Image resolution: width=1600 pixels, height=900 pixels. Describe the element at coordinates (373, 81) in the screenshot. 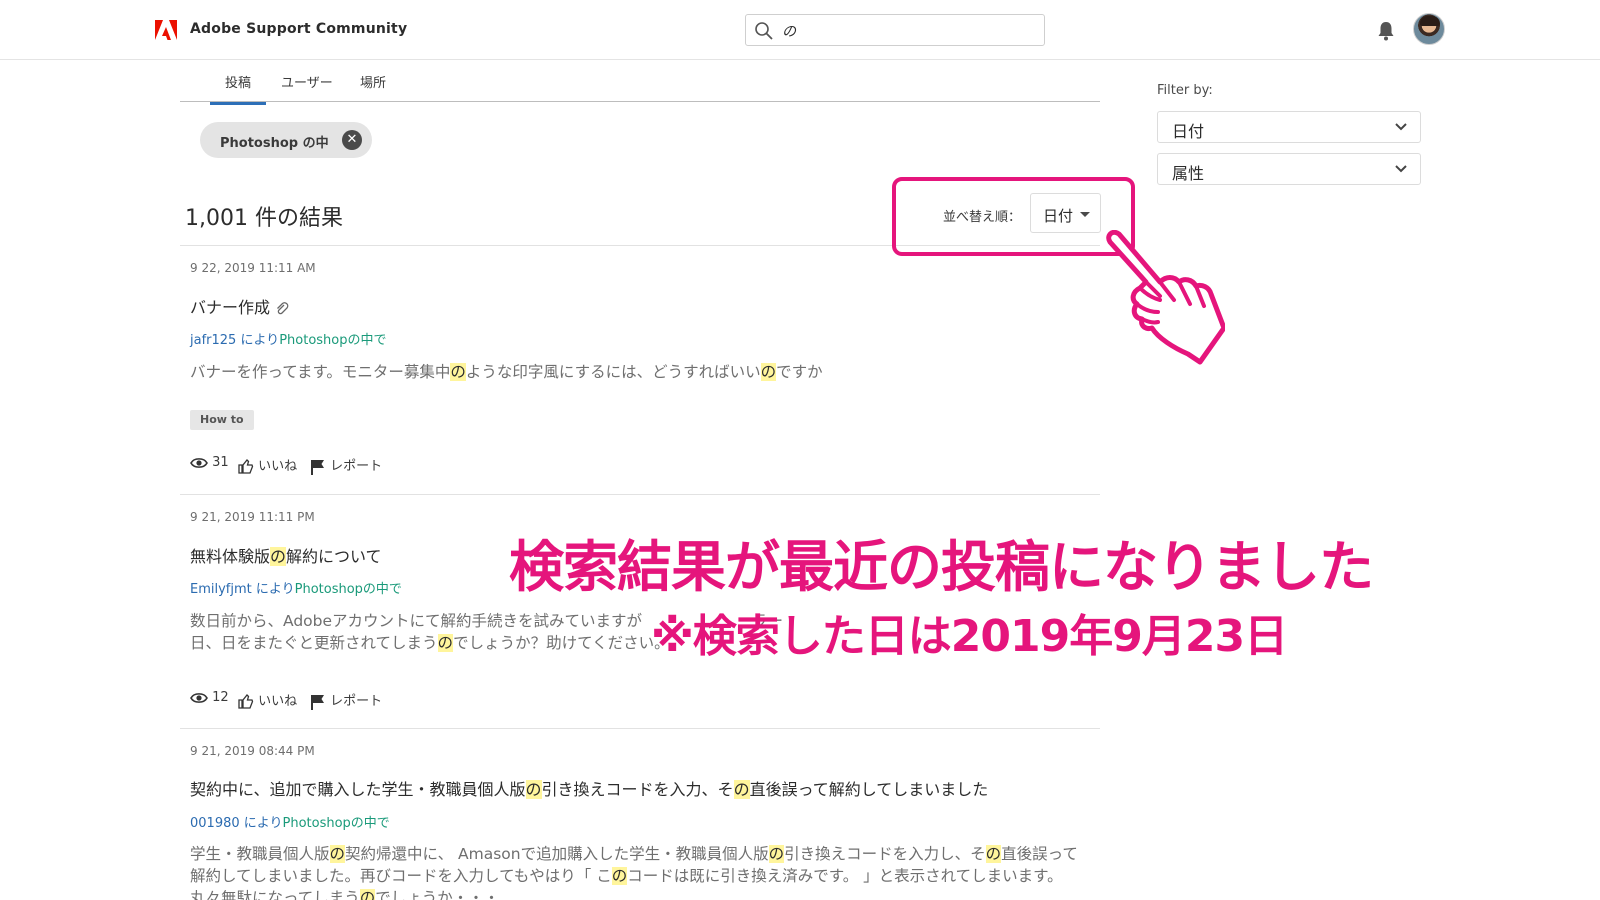

I see `tab-places: 場所` at that location.